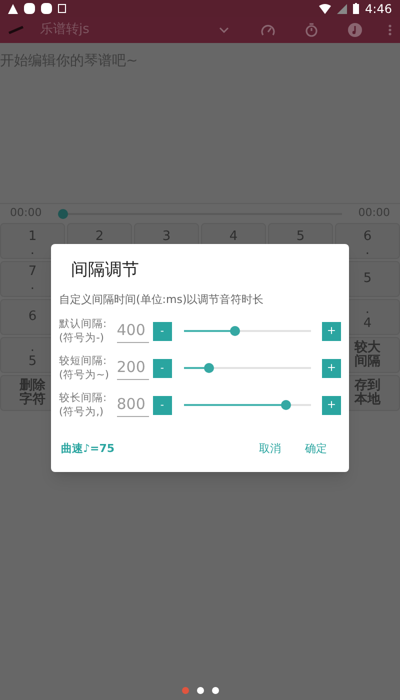 The height and width of the screenshot is (700, 400). What do you see at coordinates (316, 449) in the screenshot?
I see `dialog-button: 确定` at bounding box center [316, 449].